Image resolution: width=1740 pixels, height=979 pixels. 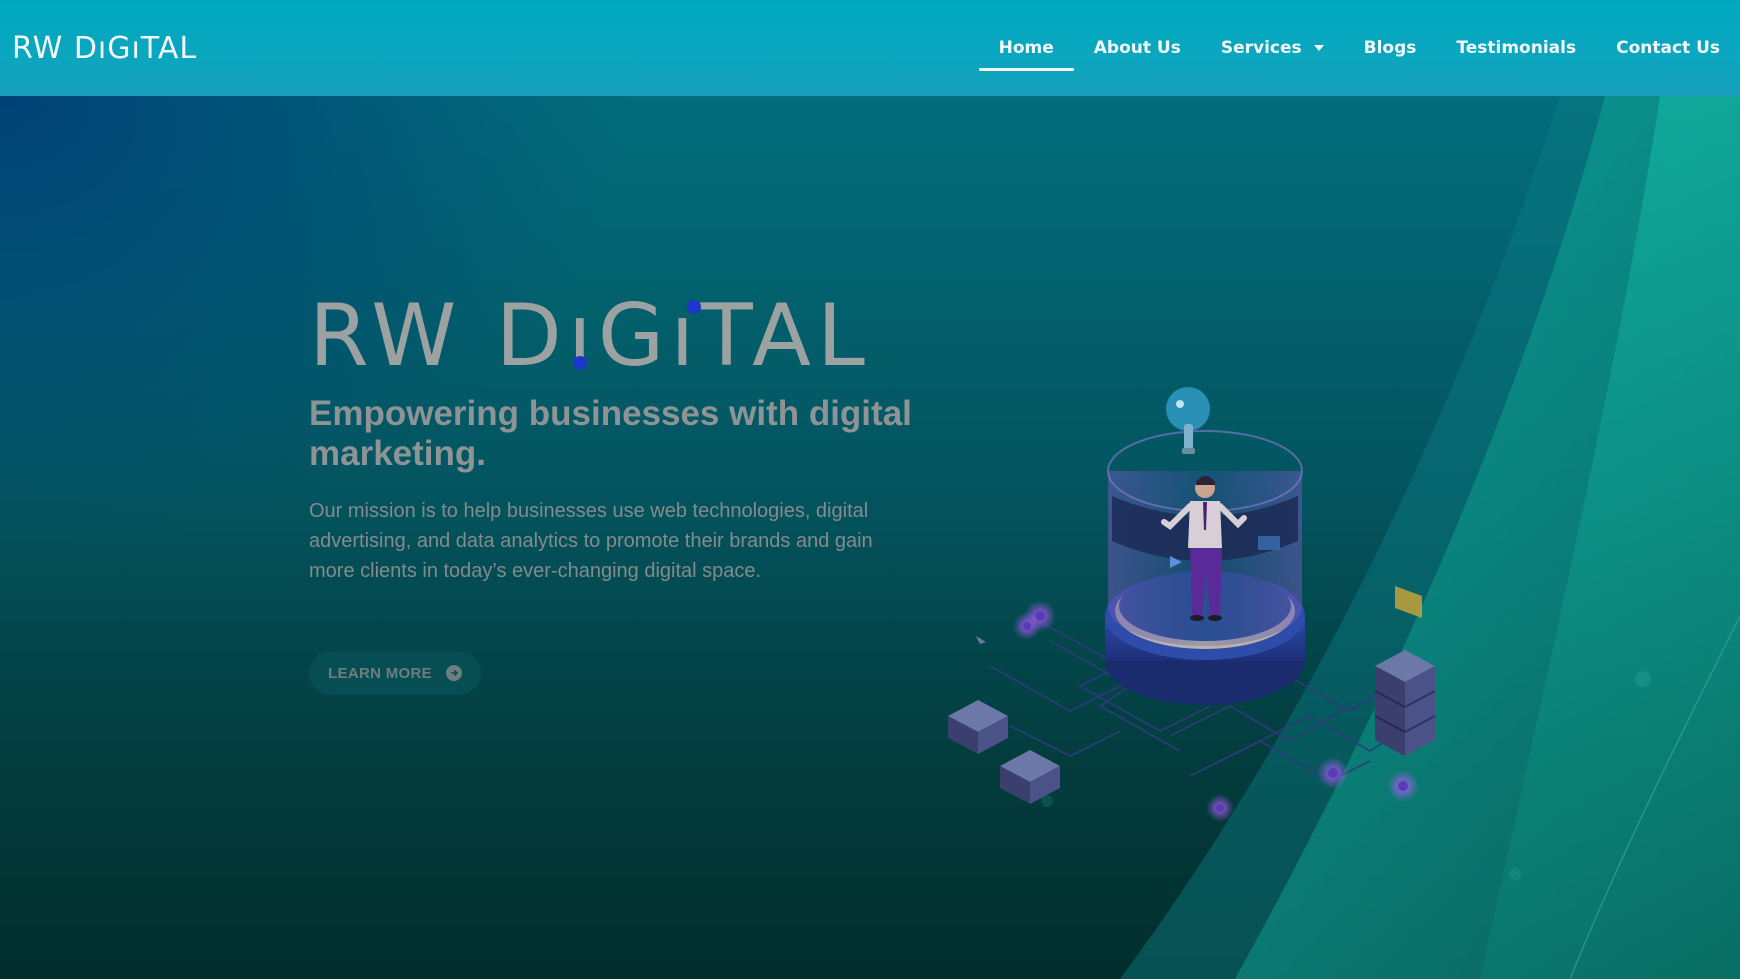 I want to click on nav-services-label: Services, so click(x=1261, y=48).